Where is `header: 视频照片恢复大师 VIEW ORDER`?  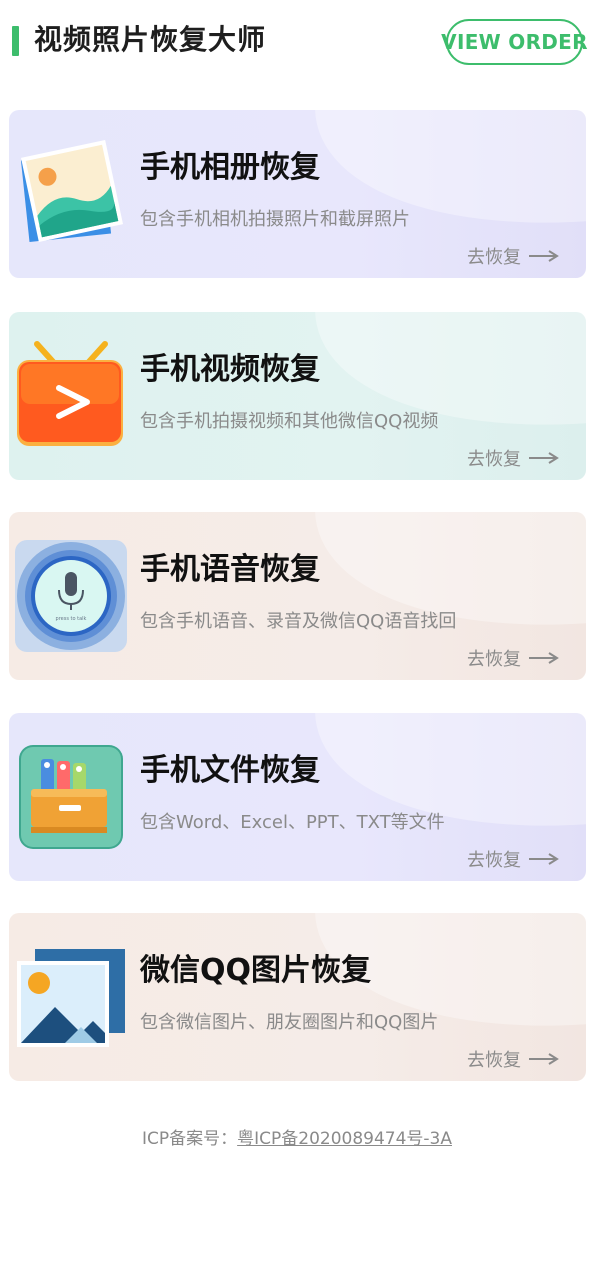
header: 视频照片恢复大师 VIEW ORDER is located at coordinates (297, 42).